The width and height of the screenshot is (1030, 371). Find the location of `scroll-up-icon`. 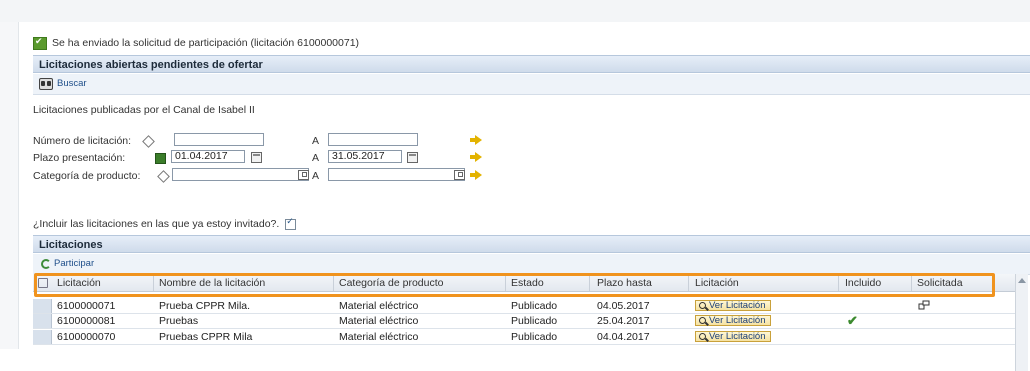

scroll-up-icon is located at coordinates (1022, 280).